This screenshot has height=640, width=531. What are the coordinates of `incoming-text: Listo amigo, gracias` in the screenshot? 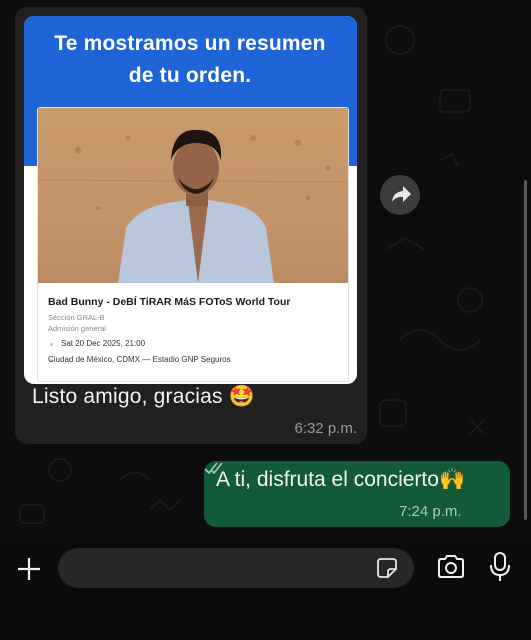 It's located at (127, 396).